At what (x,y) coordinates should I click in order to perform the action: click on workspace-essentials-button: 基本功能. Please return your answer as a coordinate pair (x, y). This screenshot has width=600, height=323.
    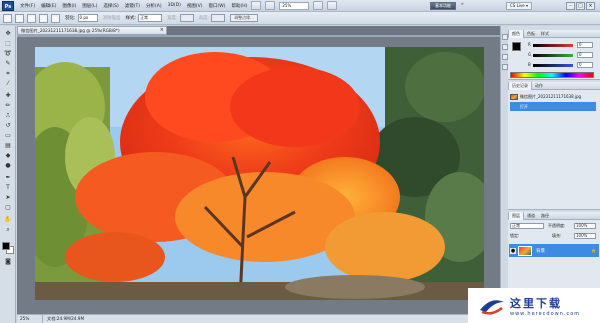
    Looking at the image, I should click on (443, 6).